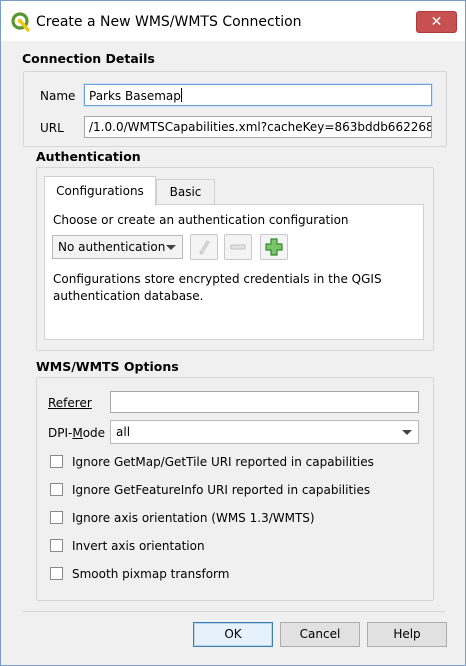 The height and width of the screenshot is (666, 466). What do you see at coordinates (233, 634) in the screenshot?
I see `ok-button: OK` at bounding box center [233, 634].